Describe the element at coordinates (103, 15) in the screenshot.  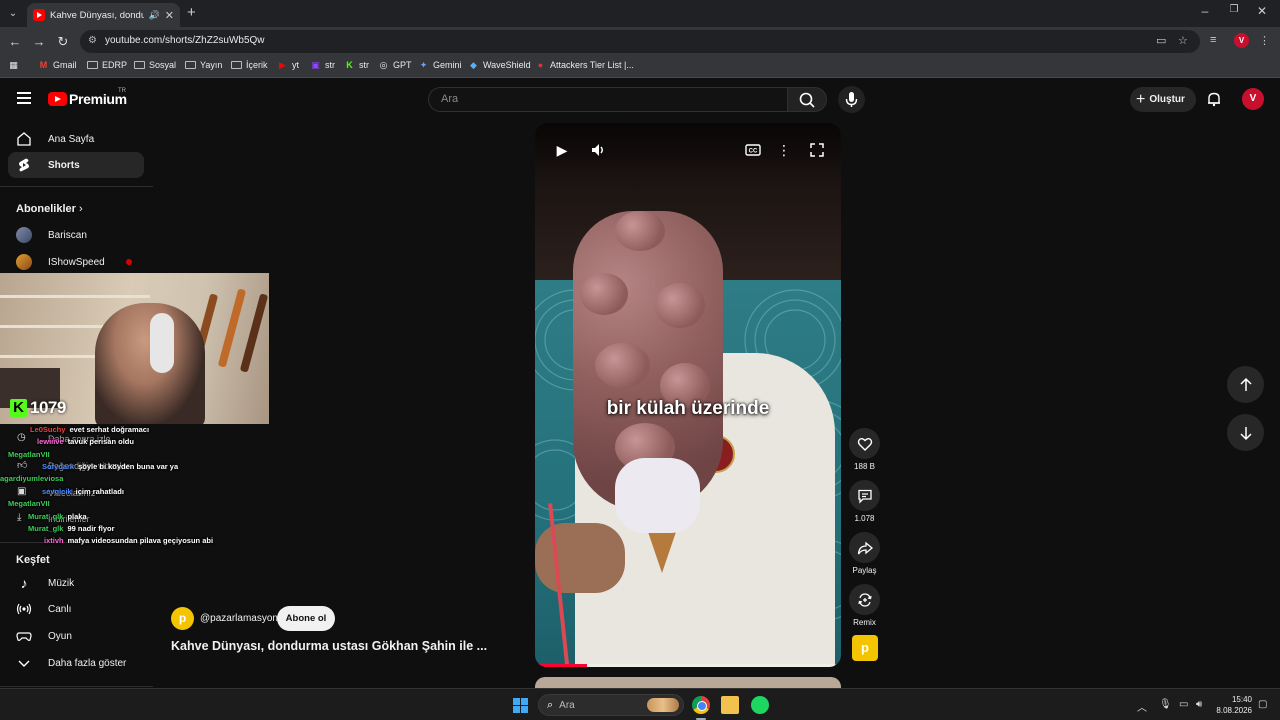
I see `browser-tab-active: Kahve Dünyası, dondurma u 🔊 ✕` at that location.